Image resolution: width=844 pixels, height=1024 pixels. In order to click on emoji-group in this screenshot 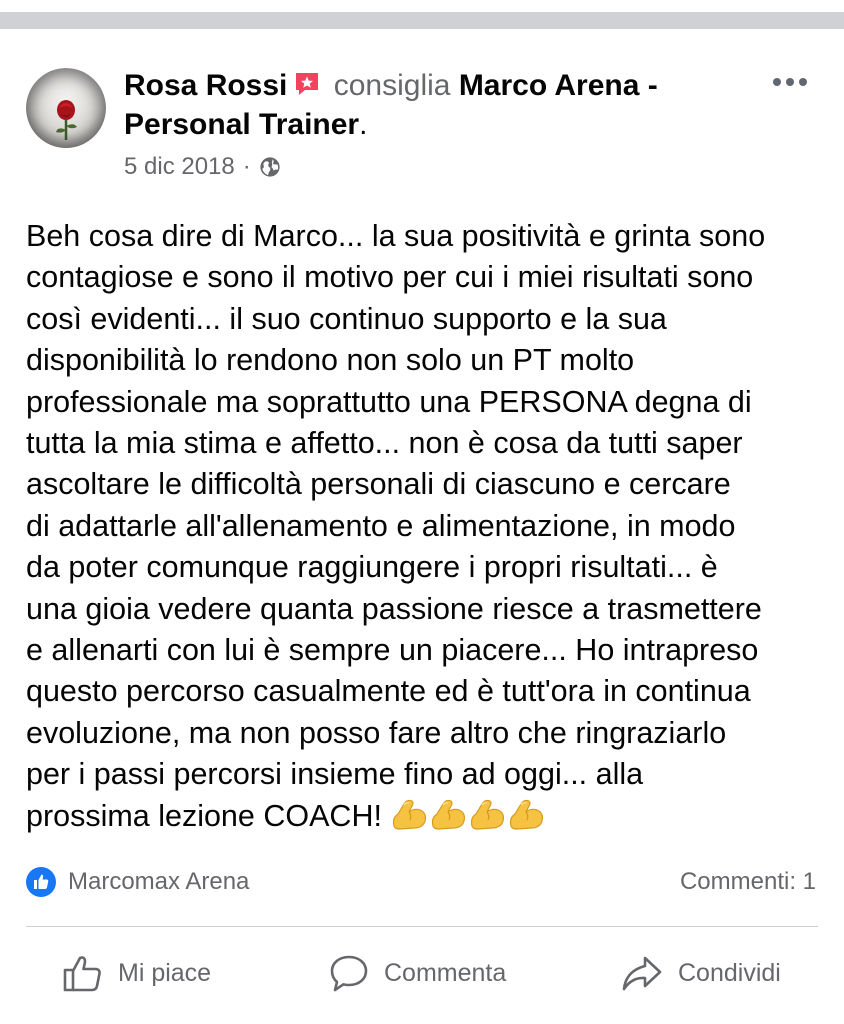, I will do `click(468, 816)`.